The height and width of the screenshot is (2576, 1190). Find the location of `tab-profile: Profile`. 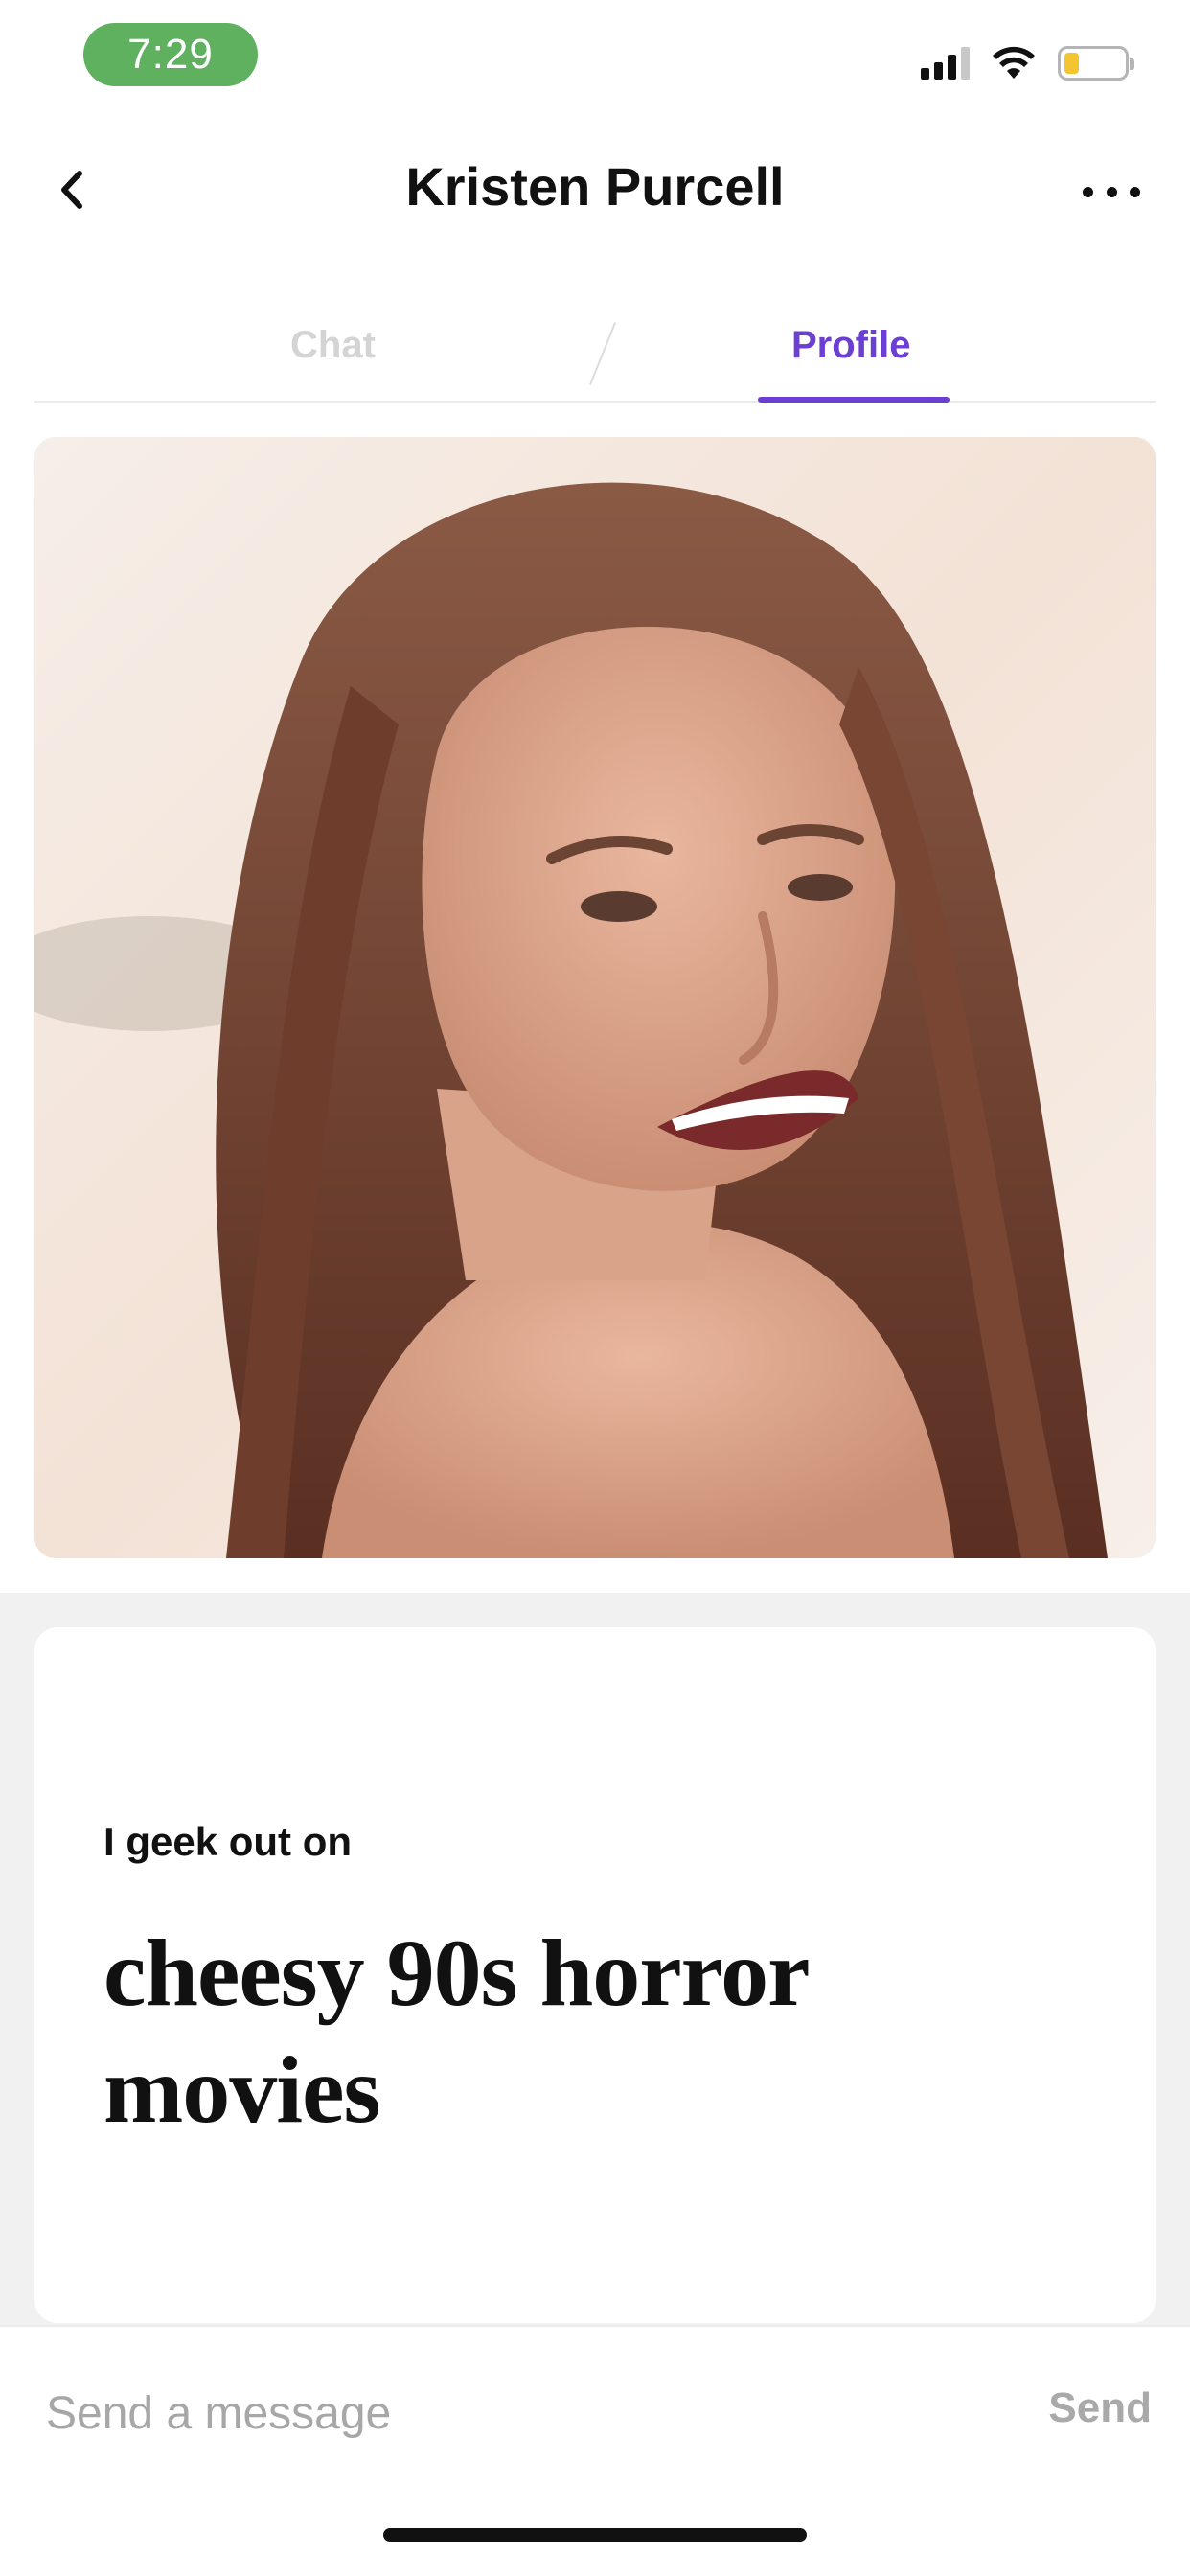

tab-profile: Profile is located at coordinates (851, 345).